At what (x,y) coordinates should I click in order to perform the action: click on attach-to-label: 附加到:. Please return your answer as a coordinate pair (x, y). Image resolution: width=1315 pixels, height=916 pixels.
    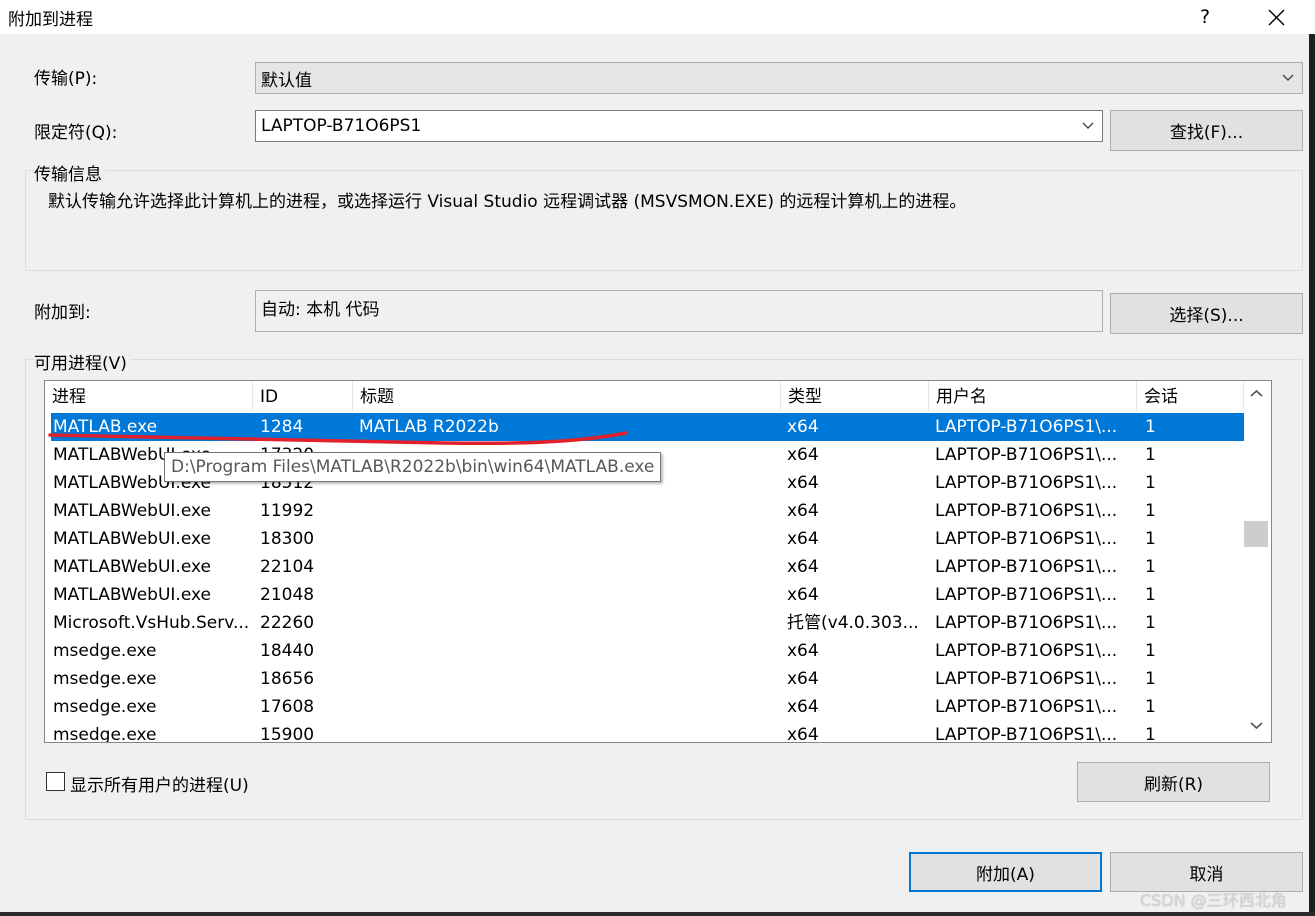
    Looking at the image, I should click on (62, 313).